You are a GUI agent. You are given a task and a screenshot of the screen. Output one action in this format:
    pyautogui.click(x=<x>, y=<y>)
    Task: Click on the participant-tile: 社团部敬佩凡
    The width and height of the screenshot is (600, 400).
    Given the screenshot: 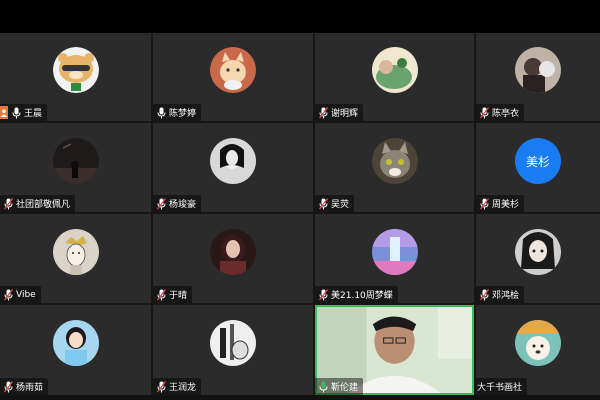 What is the action you would take?
    pyautogui.click(x=75, y=167)
    